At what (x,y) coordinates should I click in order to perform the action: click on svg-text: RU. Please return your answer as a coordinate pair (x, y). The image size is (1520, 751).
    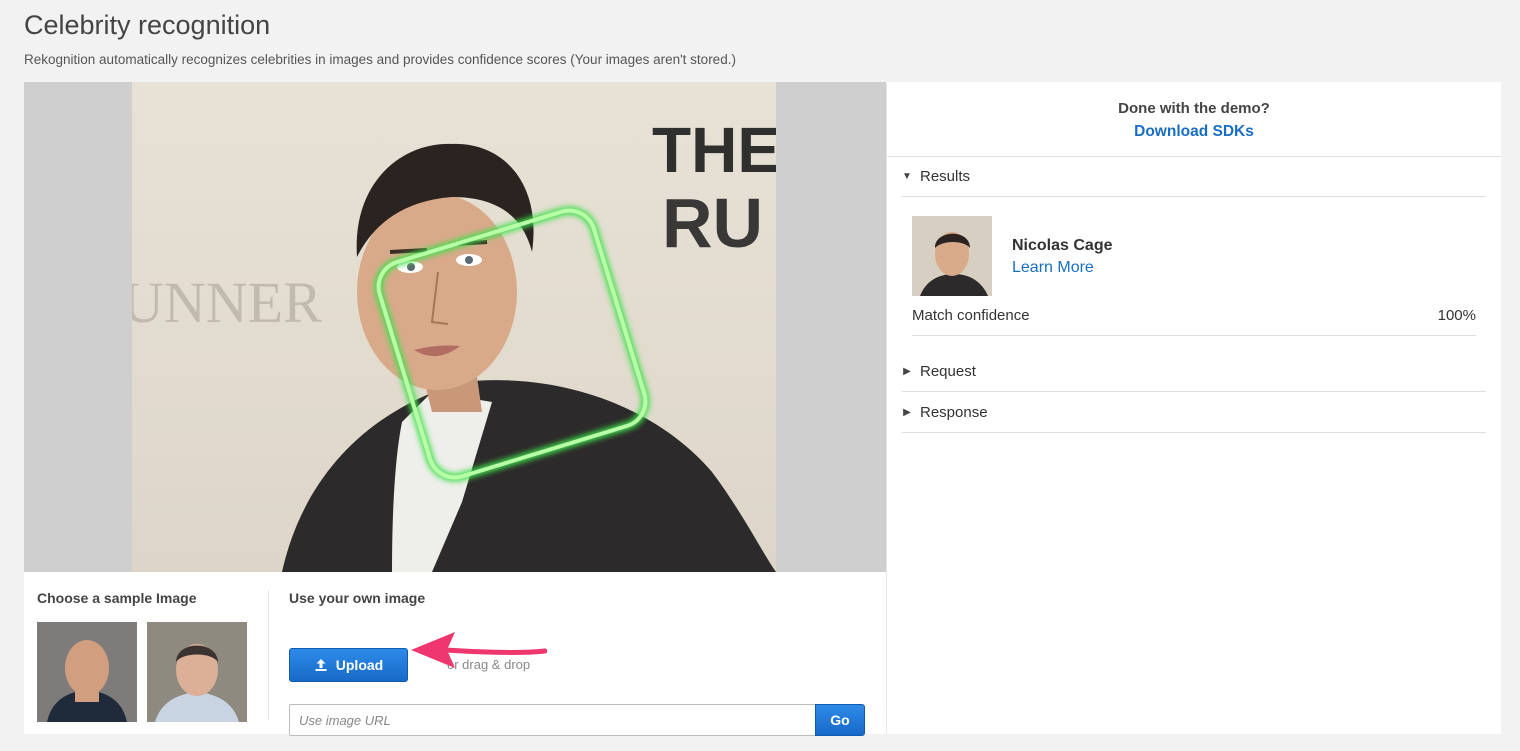
    Looking at the image, I should click on (712, 223).